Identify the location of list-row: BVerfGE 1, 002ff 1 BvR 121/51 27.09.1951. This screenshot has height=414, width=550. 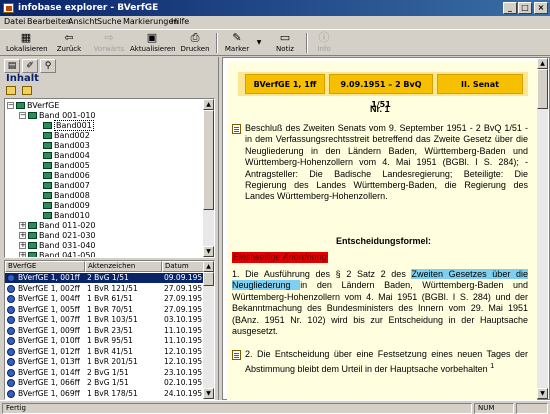
(105, 288).